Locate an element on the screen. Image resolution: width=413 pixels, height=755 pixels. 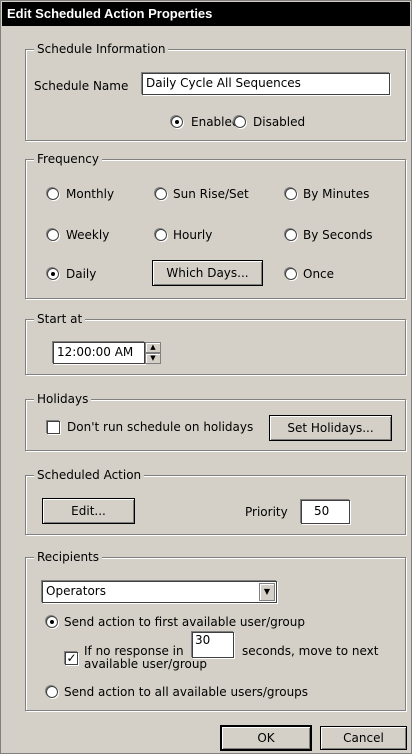
schedule-name-label: Schedule Name is located at coordinates (81, 86).